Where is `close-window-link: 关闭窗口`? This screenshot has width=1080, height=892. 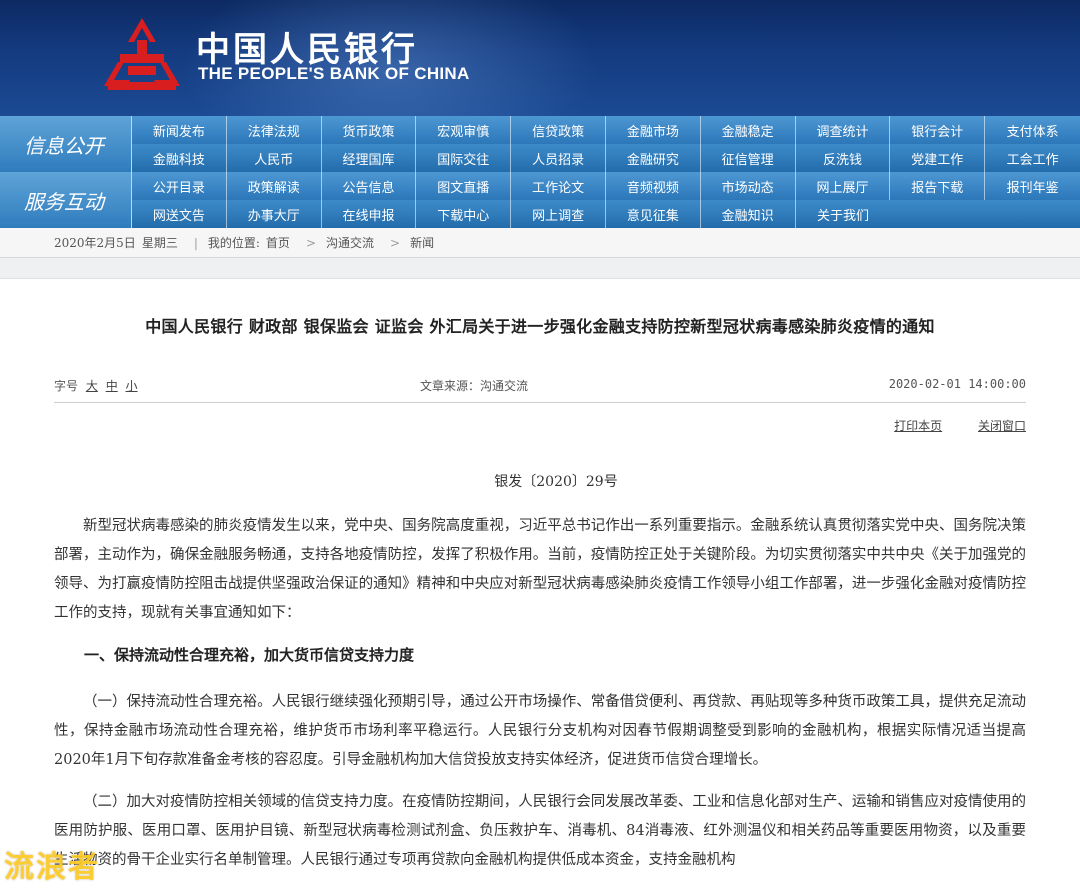
close-window-link: 关闭窗口 is located at coordinates (1002, 426).